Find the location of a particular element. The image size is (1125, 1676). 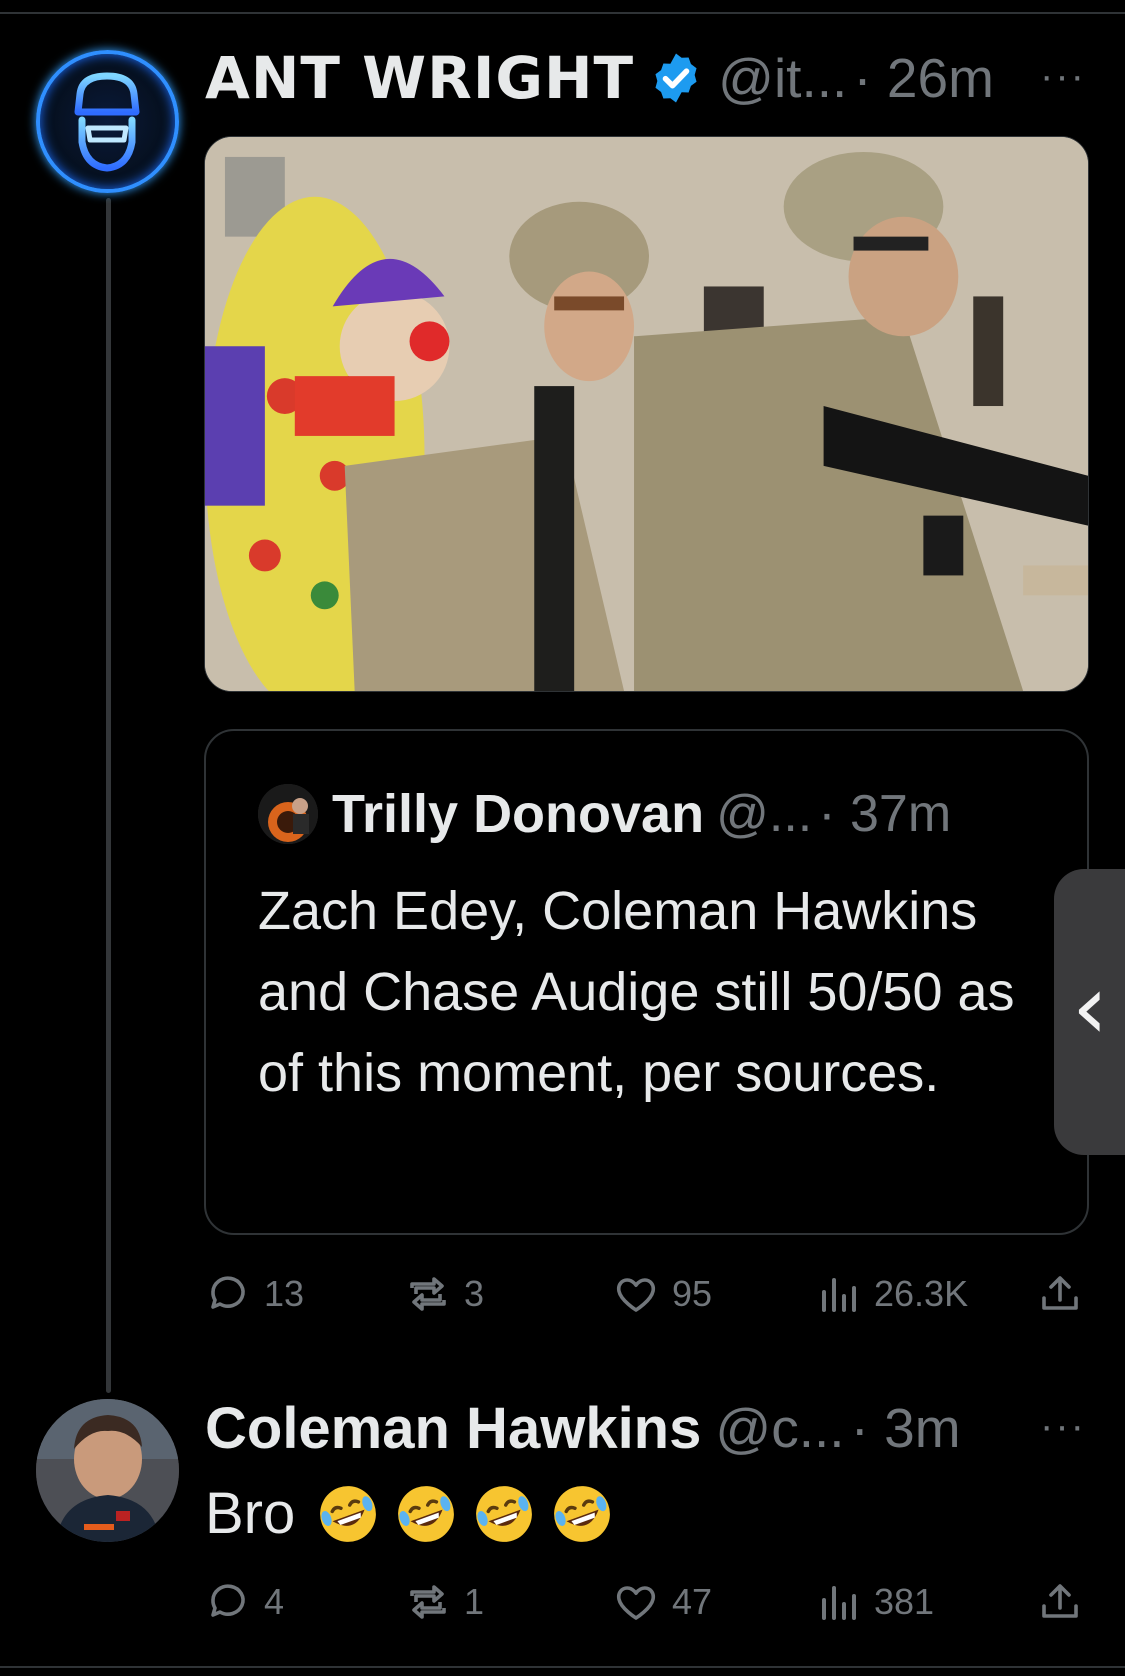

reply-more-icon: ··· is located at coordinates (1063, 1426).